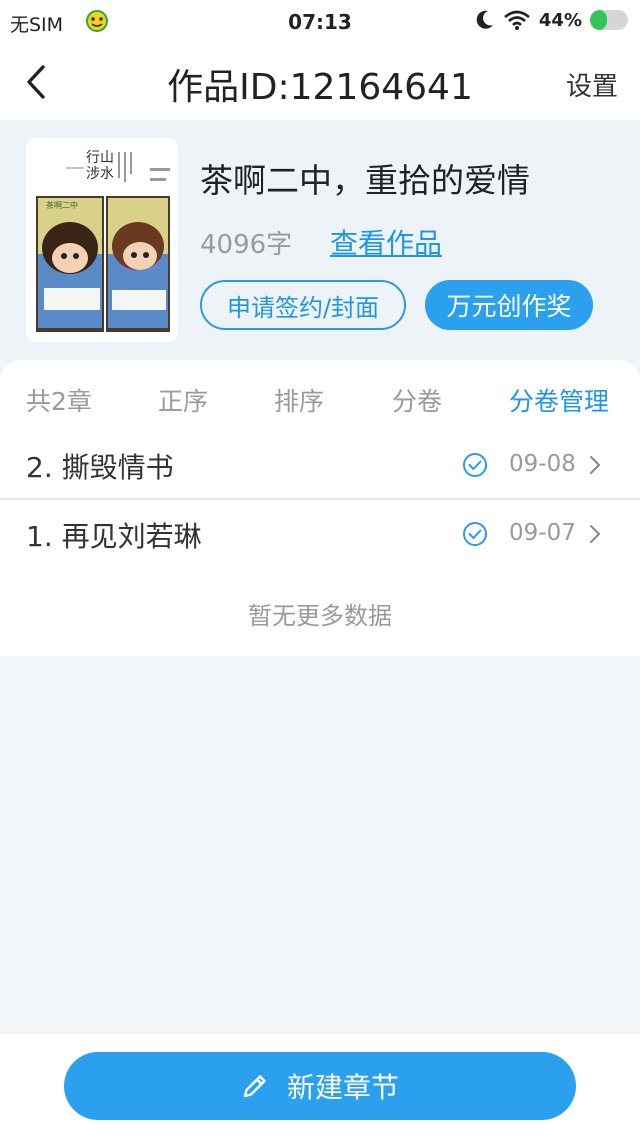 The height and width of the screenshot is (1138, 640). I want to click on no-more-data-label: 暂无更多数据, so click(320, 616).